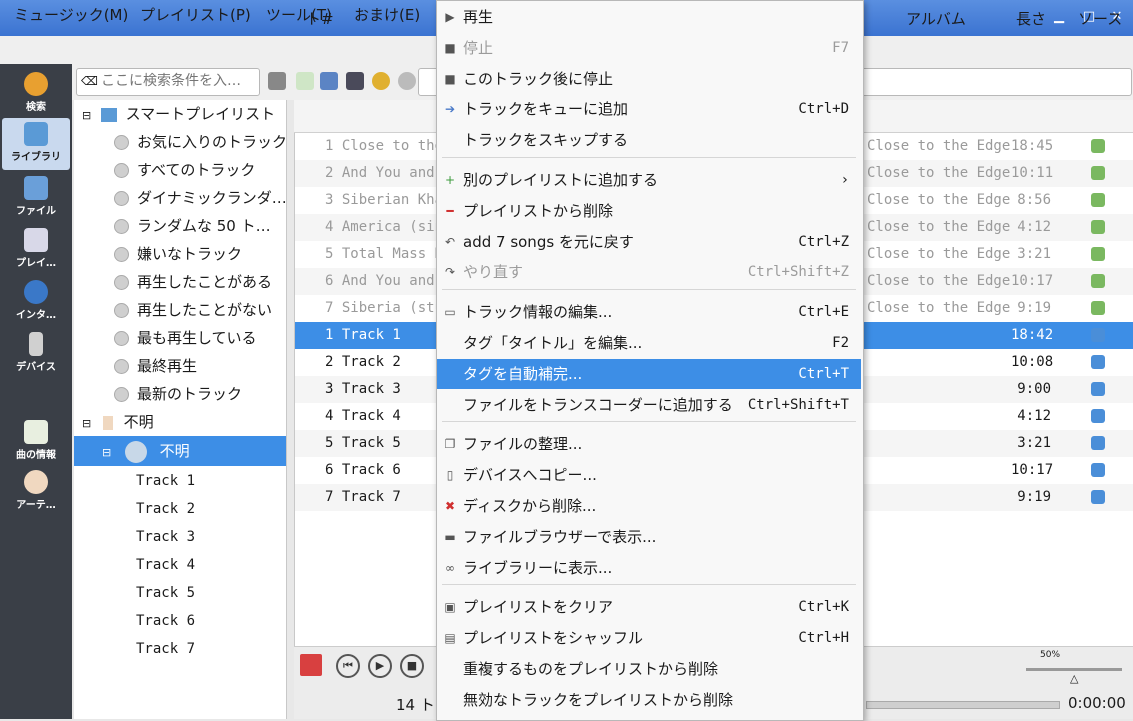 The width and height of the screenshot is (1133, 721). What do you see at coordinates (180, 282) in the screenshot?
I see `tree-smart-item: 再生したことがある` at bounding box center [180, 282].